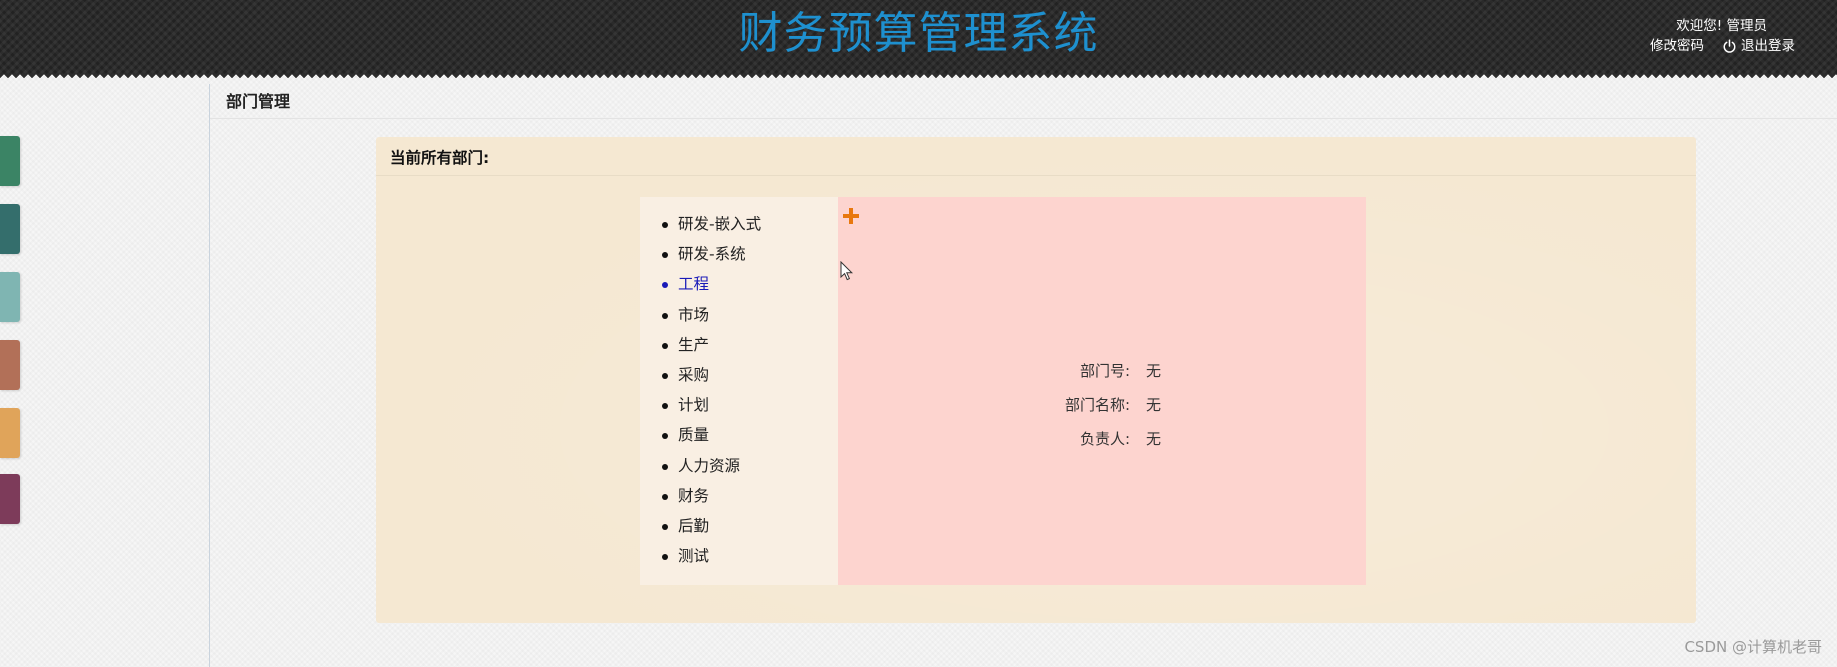 Image resolution: width=1837 pixels, height=667 pixels. I want to click on breadcrumb: 部门管理, so click(1023, 101).